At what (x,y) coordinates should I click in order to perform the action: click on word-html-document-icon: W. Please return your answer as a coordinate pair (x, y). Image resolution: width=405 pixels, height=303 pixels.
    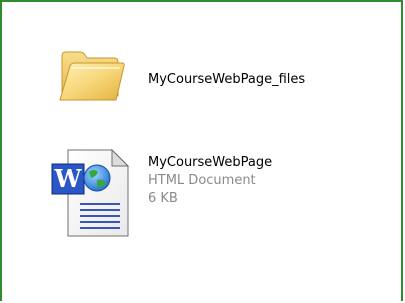
    Looking at the image, I should click on (90, 192).